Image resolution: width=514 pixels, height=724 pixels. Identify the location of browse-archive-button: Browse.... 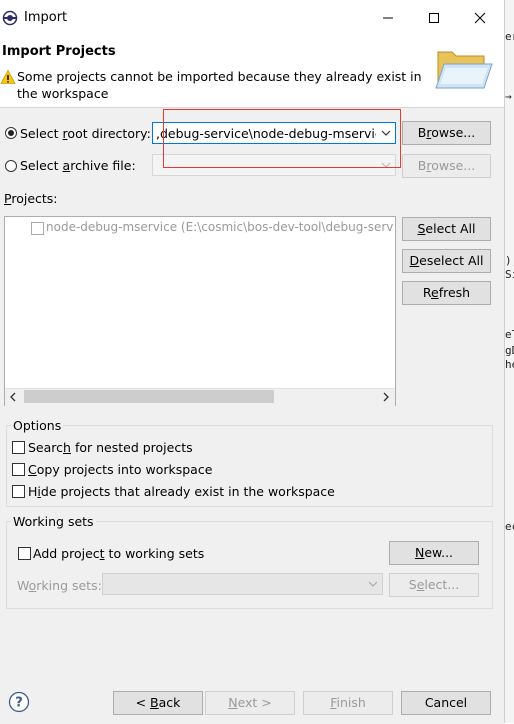
(446, 166).